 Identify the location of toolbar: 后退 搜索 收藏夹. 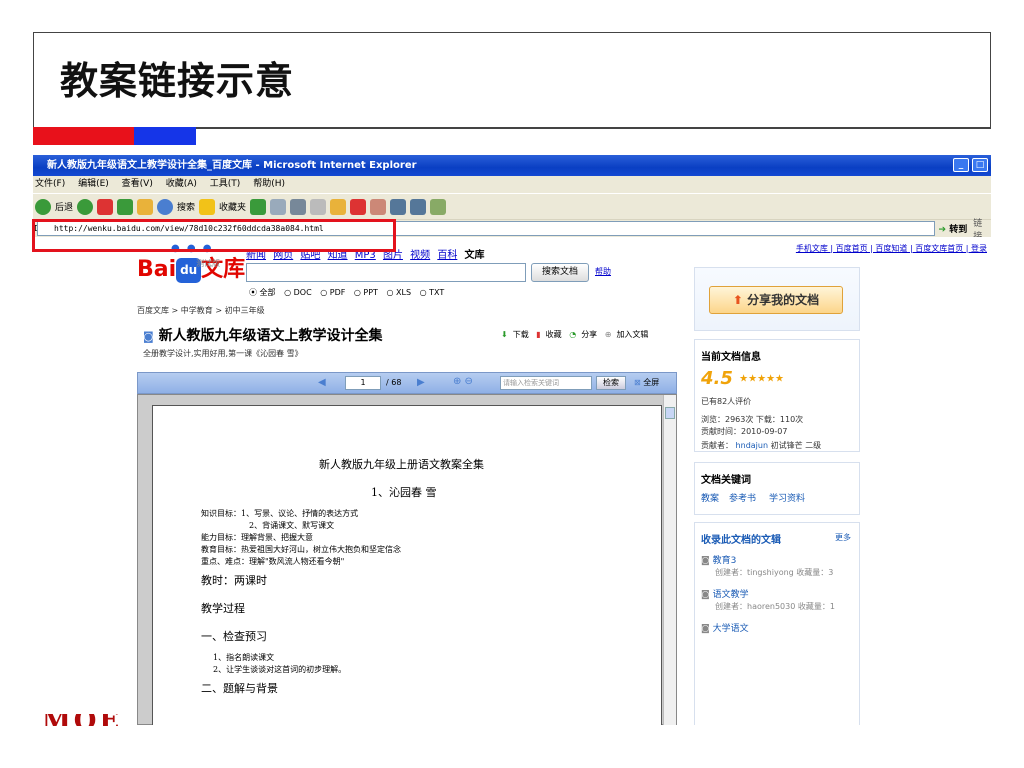
(512, 206).